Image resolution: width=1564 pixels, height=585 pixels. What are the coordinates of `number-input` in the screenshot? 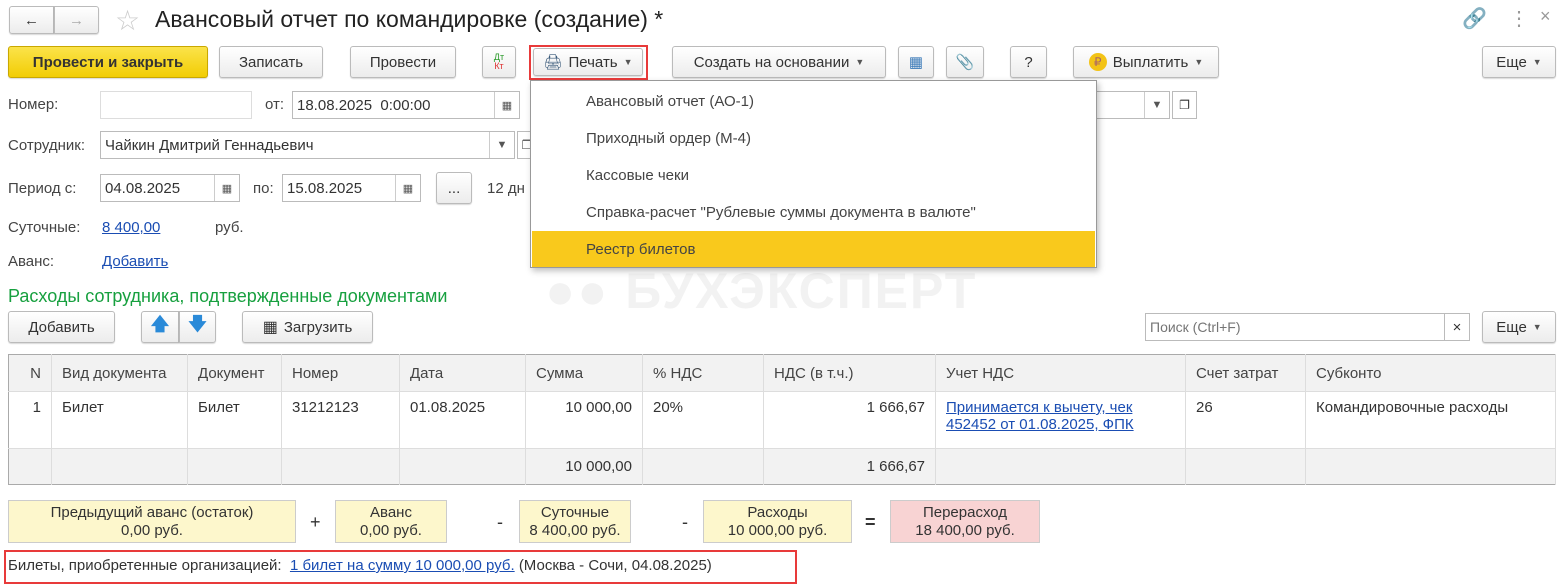 It's located at (176, 105).